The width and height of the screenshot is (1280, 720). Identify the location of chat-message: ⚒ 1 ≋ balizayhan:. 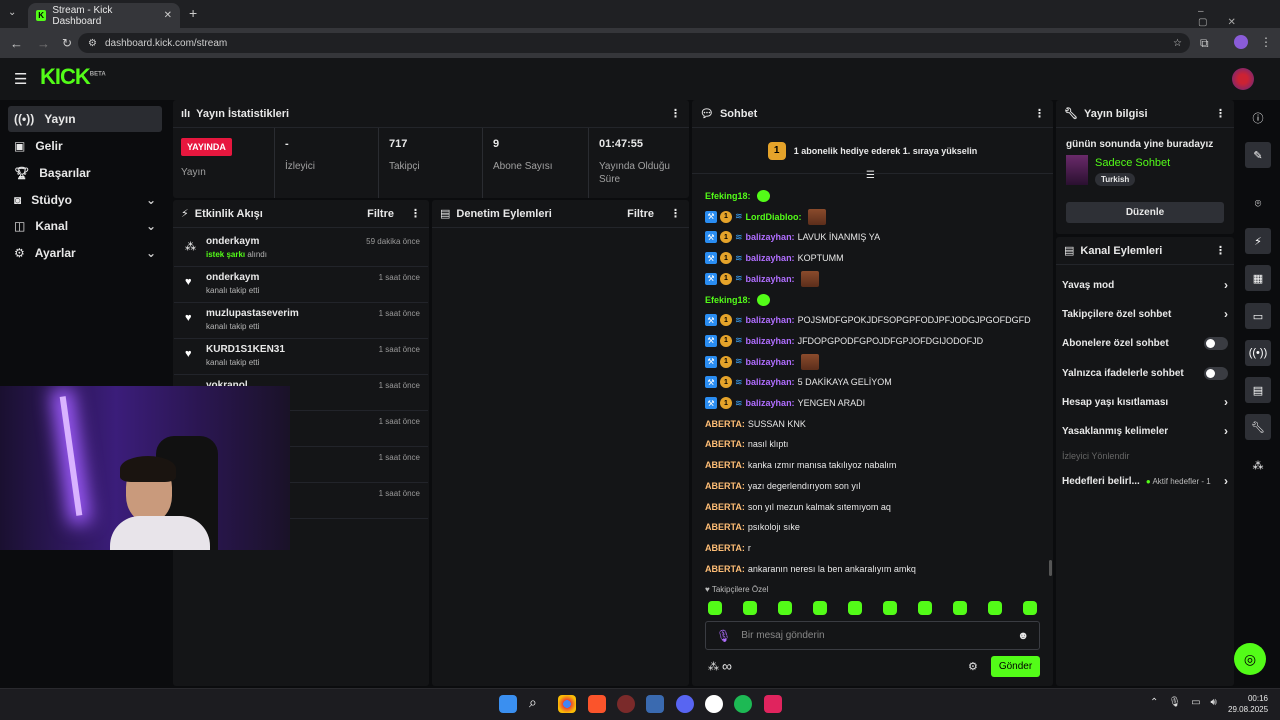
(762, 362).